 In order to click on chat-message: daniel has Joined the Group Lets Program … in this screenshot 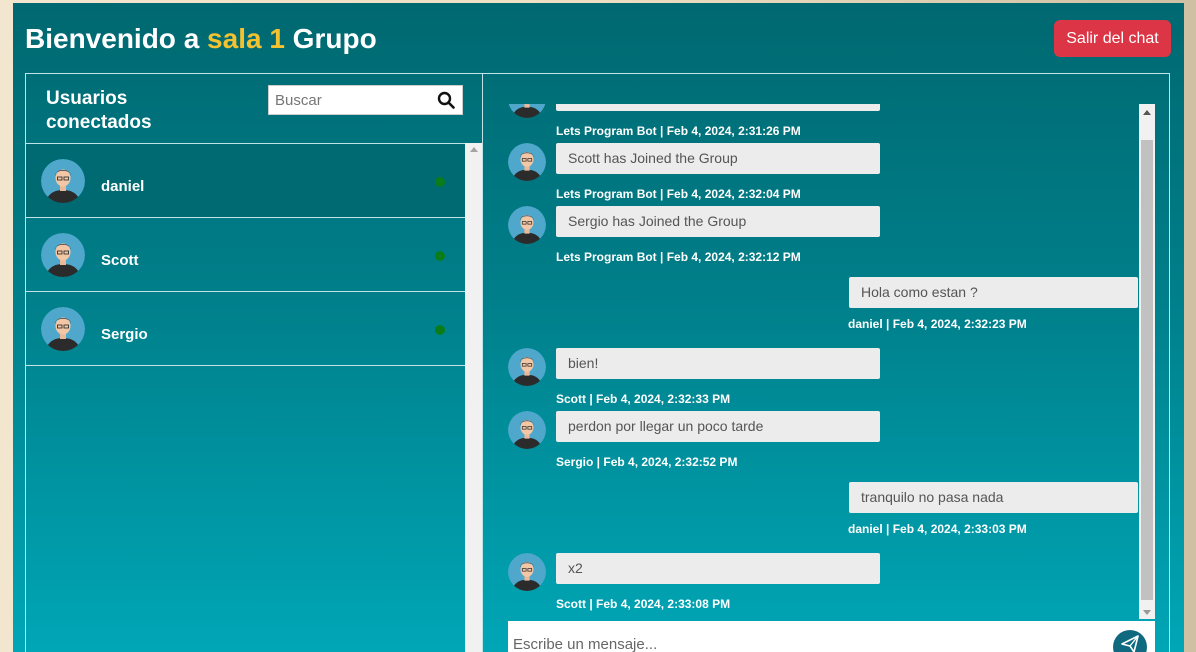, I will do `click(823, 124)`.